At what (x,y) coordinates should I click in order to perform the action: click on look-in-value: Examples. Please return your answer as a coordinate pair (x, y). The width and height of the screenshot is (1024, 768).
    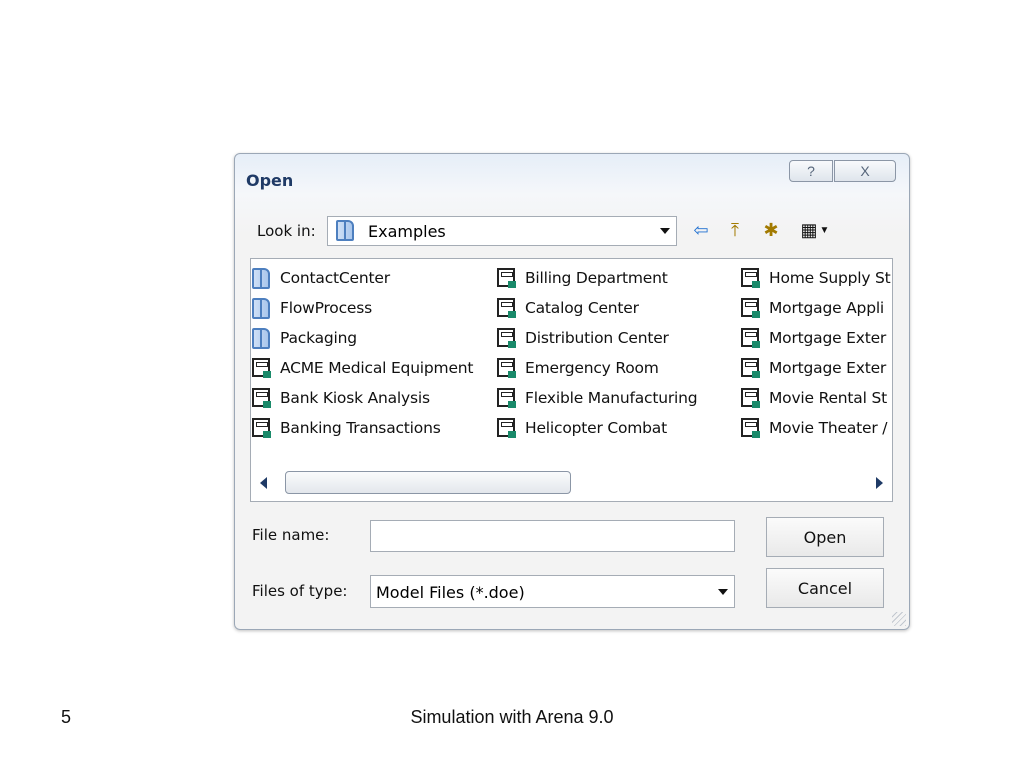
    Looking at the image, I should click on (407, 231).